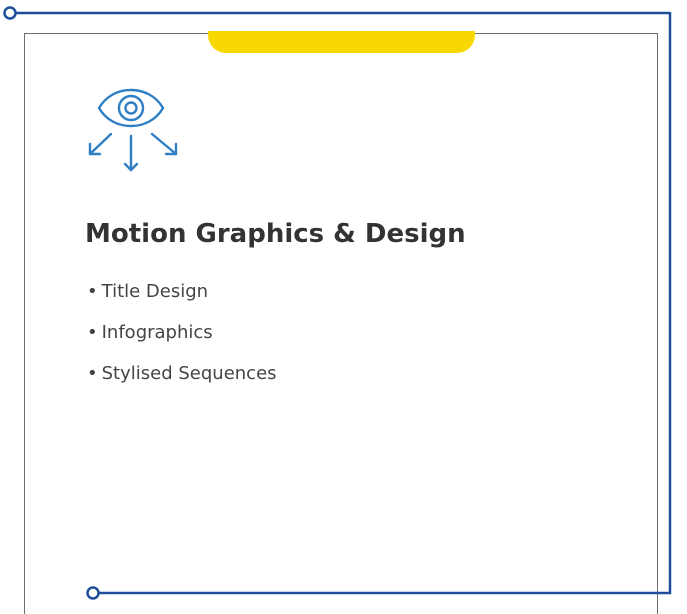  Describe the element at coordinates (189, 373) in the screenshot. I see `feature-label: Stylised Sequences` at that location.